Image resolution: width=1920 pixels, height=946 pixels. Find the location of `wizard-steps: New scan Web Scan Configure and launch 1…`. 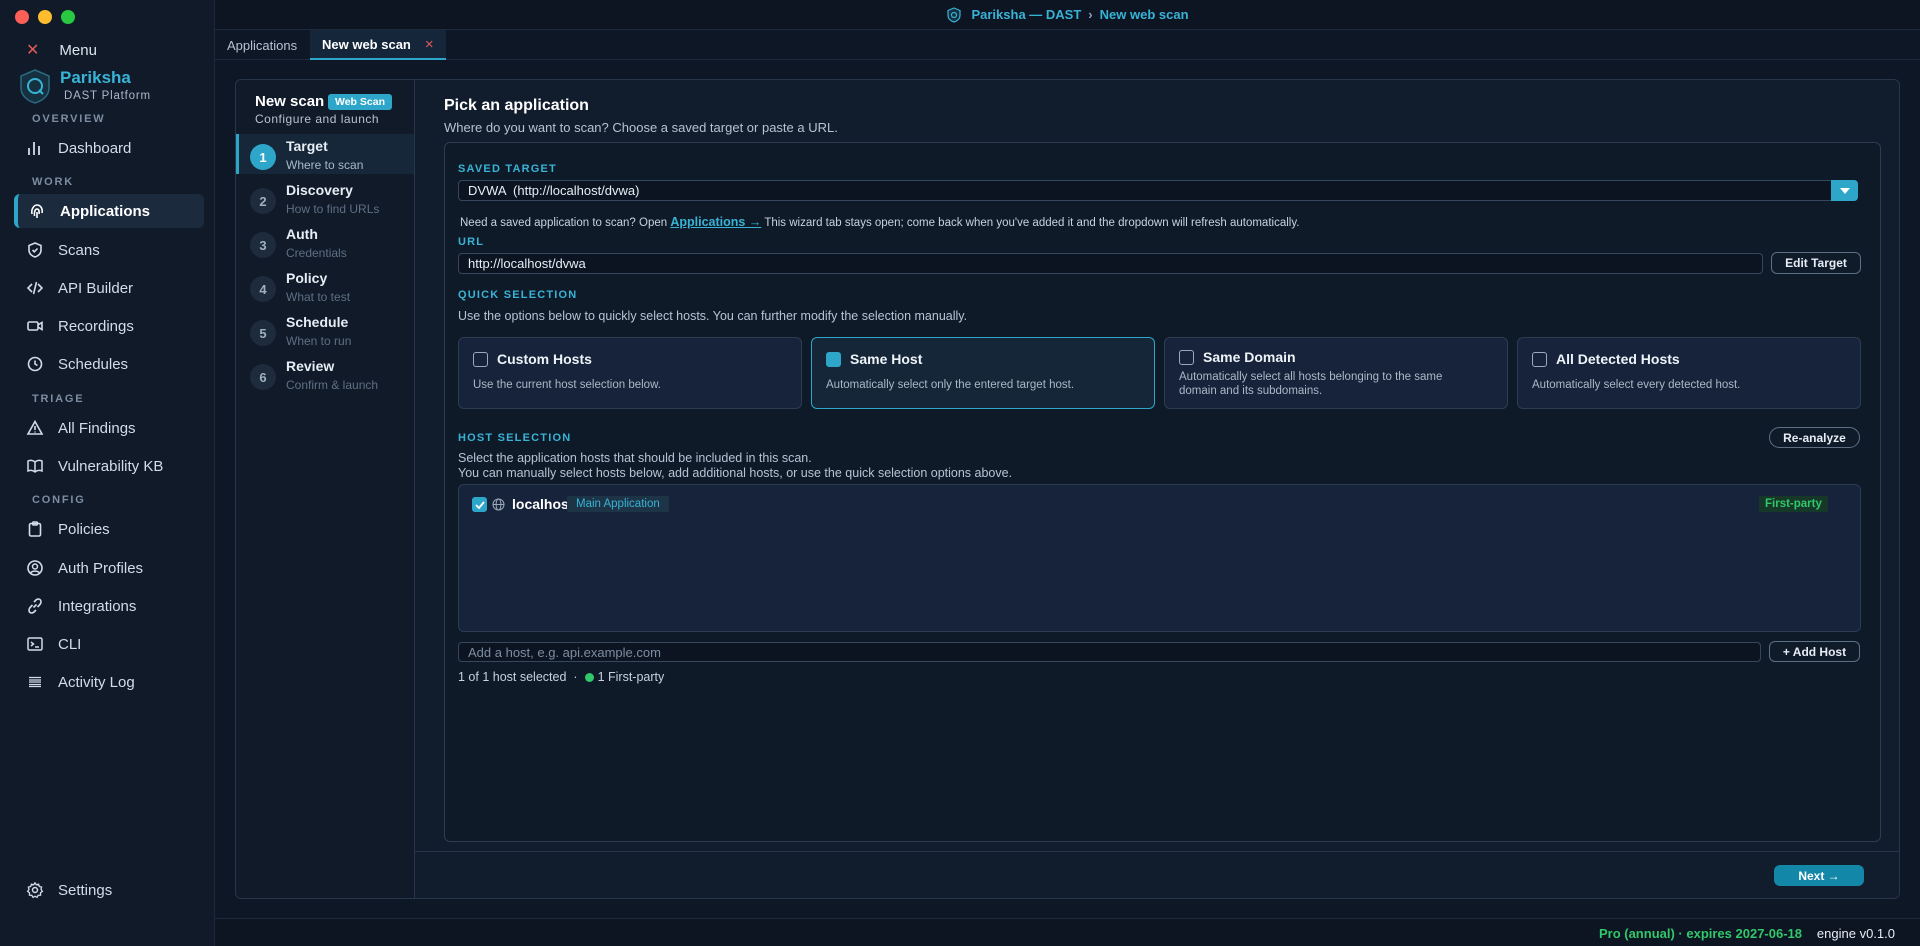

wizard-steps: New scan Web Scan Configure and launch 1… is located at coordinates (325, 489).